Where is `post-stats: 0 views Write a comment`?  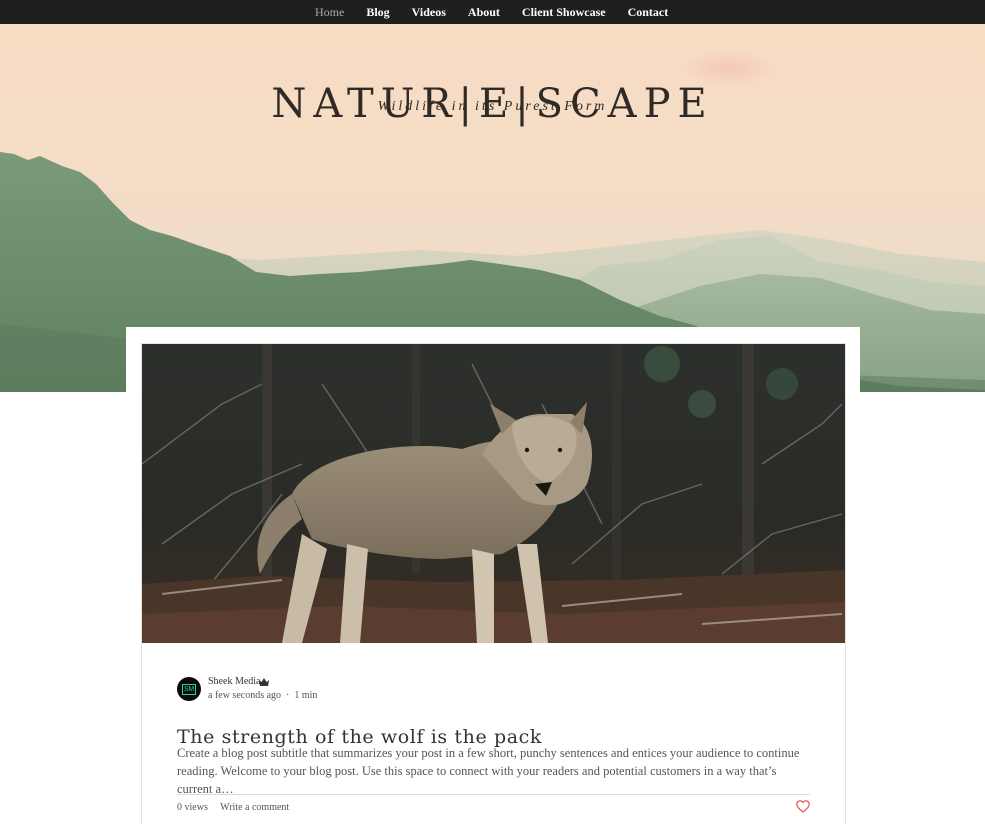
post-stats: 0 views Write a comment is located at coordinates (238, 807).